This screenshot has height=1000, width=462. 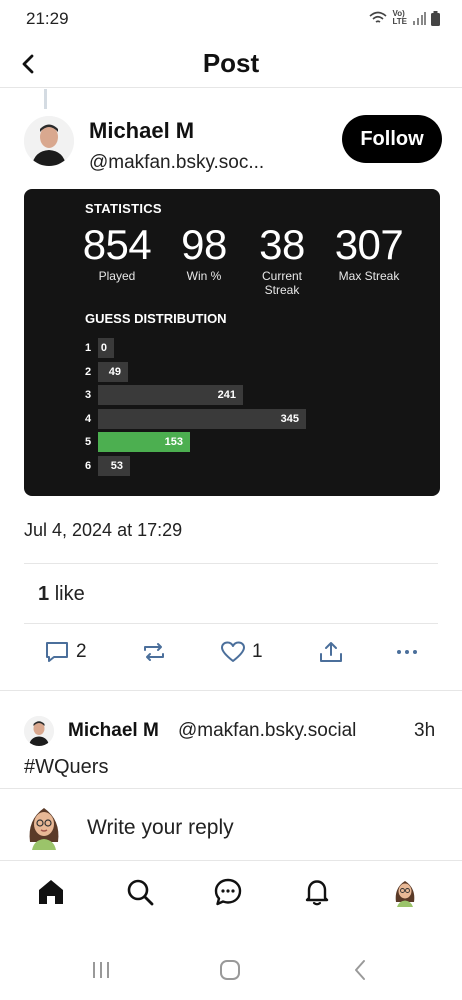 I want to click on repost-button, so click(x=154, y=652).